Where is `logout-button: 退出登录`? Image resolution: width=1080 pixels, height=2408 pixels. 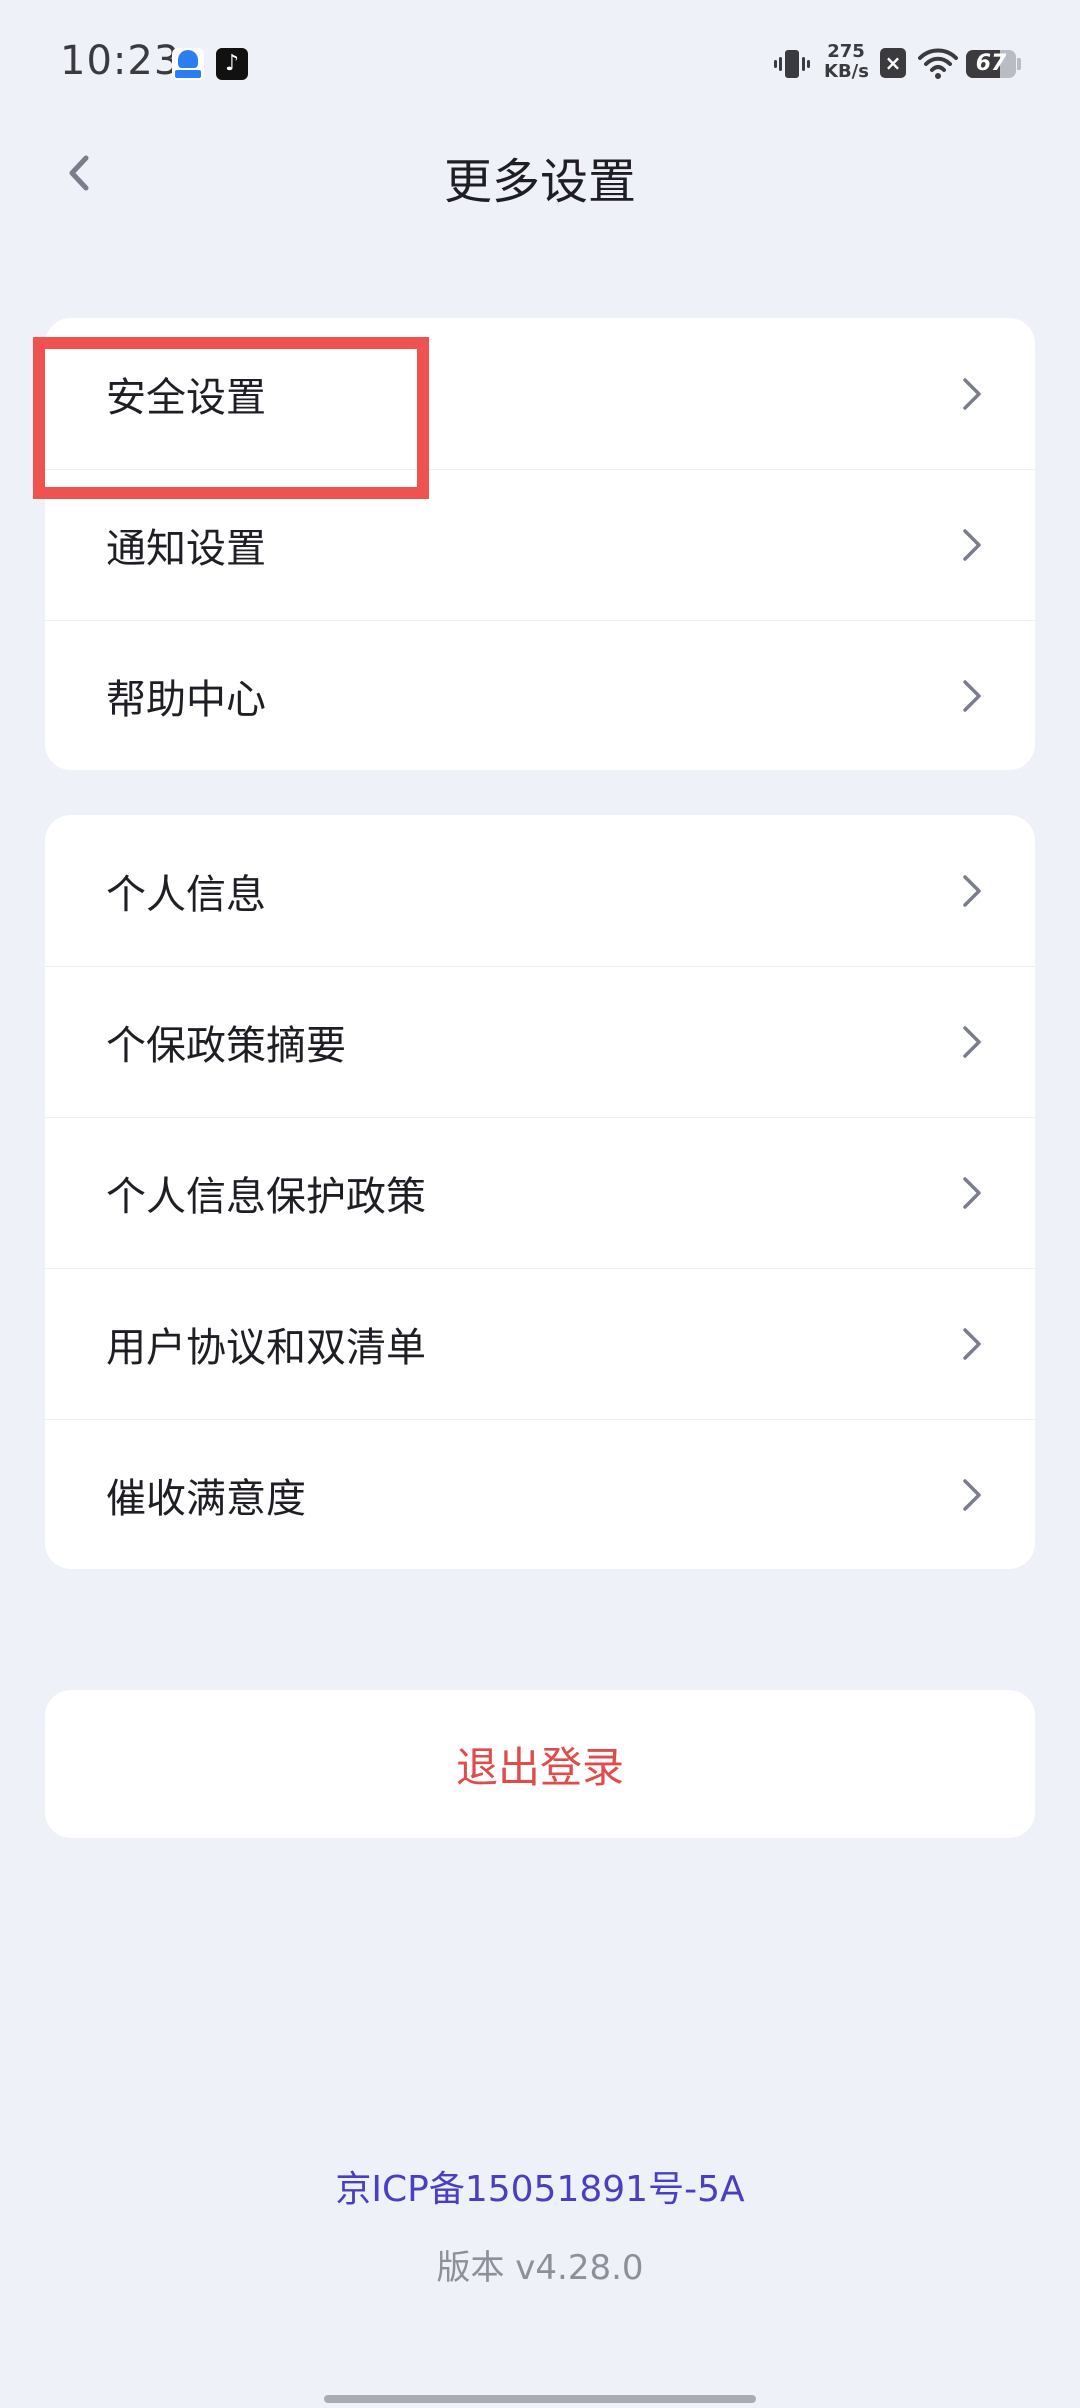
logout-button: 退出登录 is located at coordinates (540, 1764).